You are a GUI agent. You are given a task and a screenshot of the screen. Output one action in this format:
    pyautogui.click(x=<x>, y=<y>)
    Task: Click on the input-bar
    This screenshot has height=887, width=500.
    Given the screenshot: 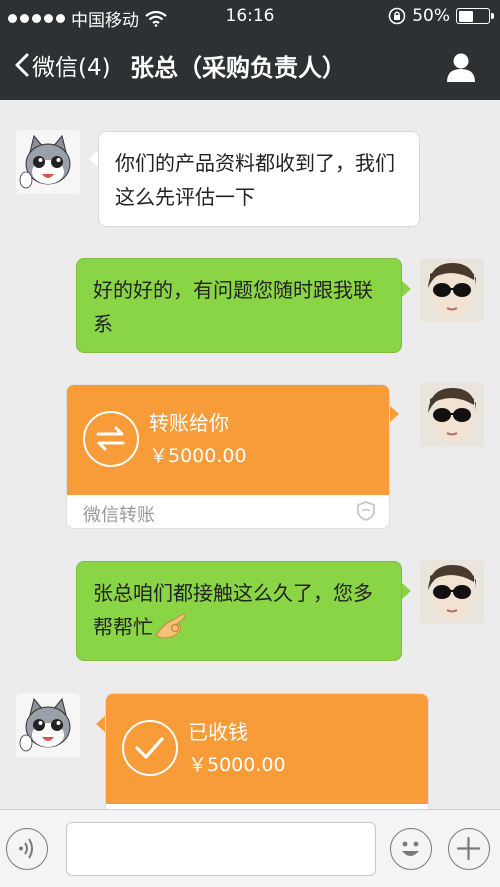 What is the action you would take?
    pyautogui.click(x=250, y=848)
    